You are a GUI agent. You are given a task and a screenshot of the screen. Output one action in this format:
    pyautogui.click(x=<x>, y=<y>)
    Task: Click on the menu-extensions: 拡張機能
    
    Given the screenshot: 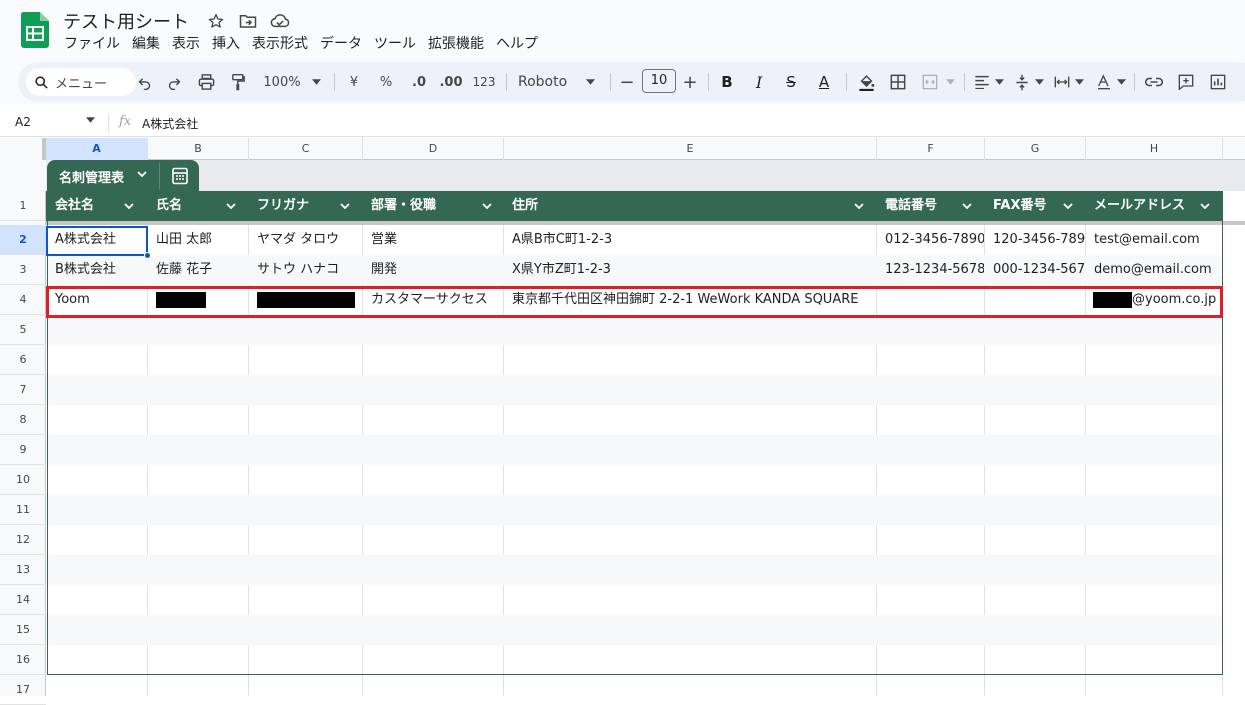 What is the action you would take?
    pyautogui.click(x=456, y=44)
    